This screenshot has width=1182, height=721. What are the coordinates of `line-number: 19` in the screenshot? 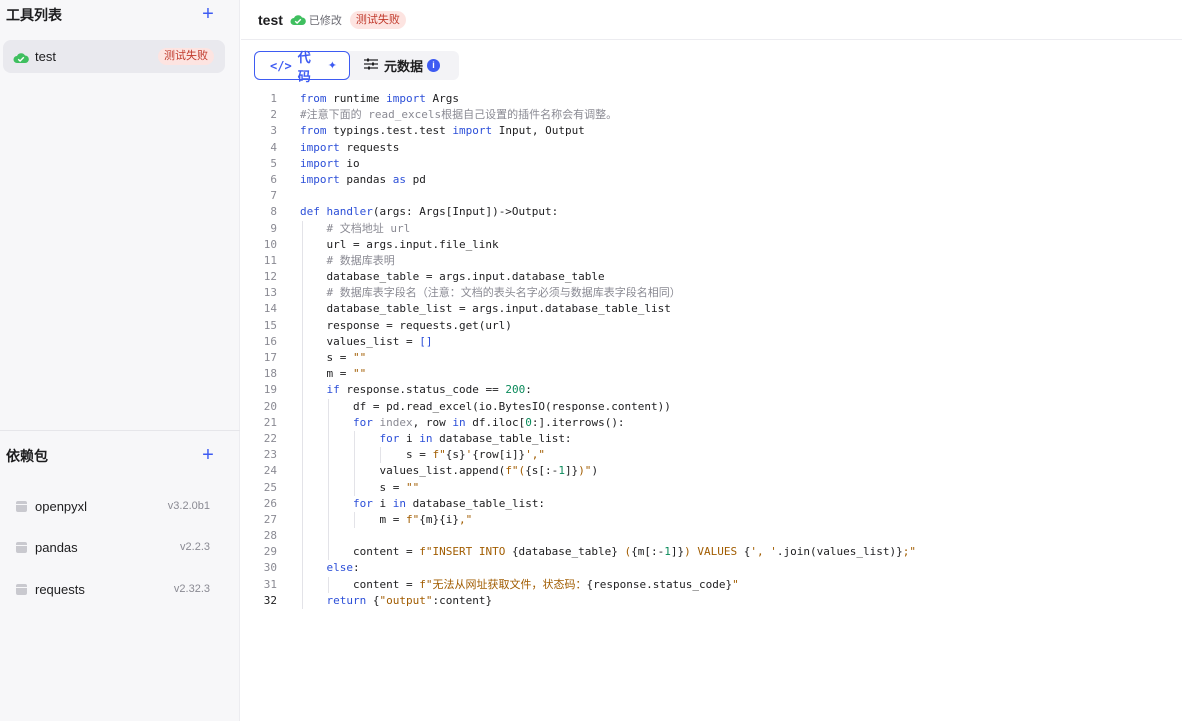 It's located at (270, 390).